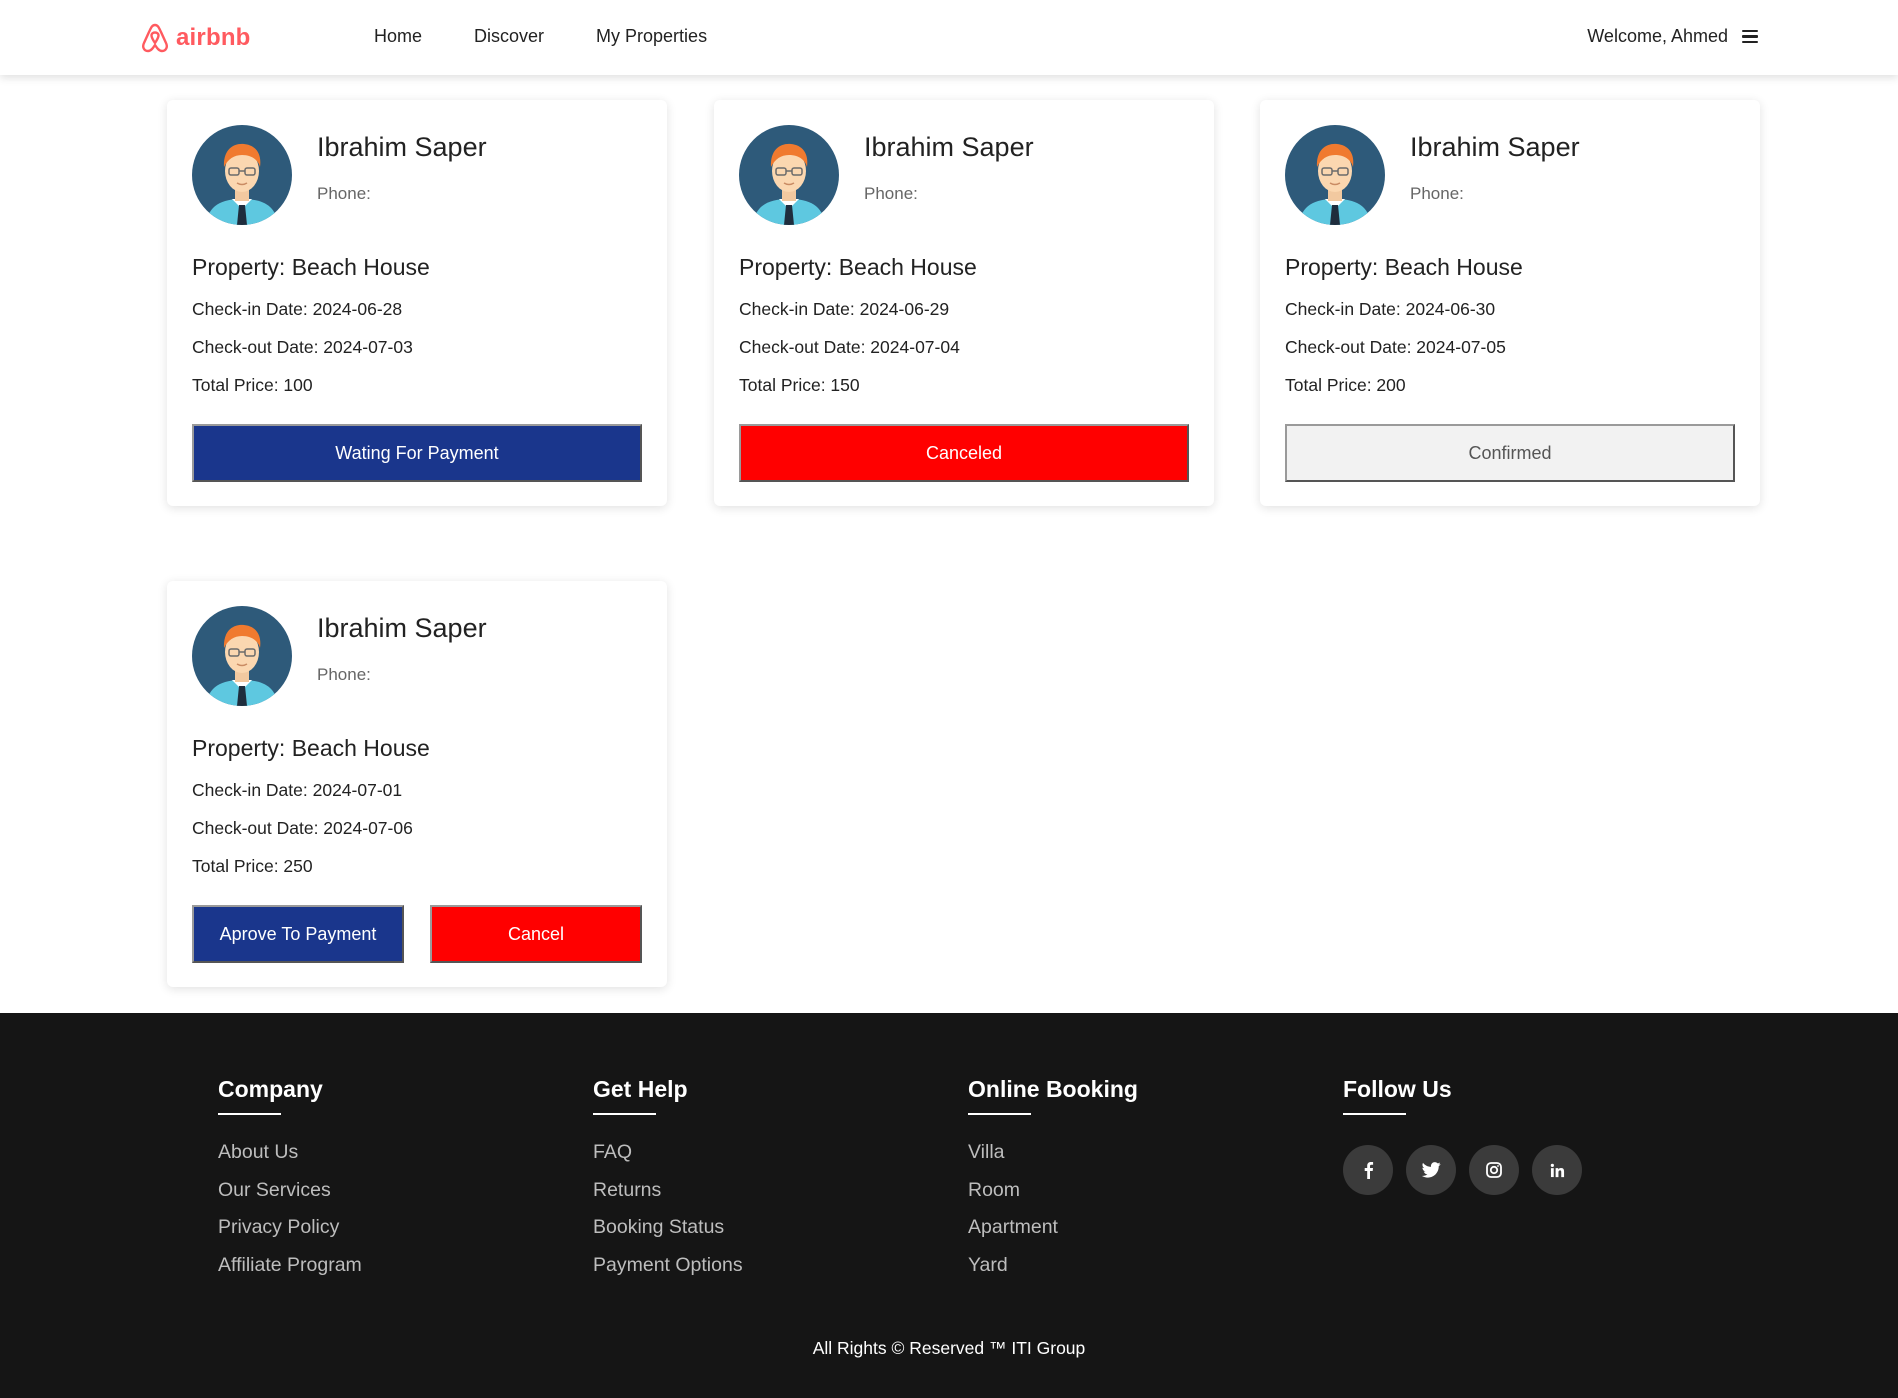 Image resolution: width=1898 pixels, height=1398 pixels. I want to click on main-nav: Home Discover My Properties, so click(566, 36).